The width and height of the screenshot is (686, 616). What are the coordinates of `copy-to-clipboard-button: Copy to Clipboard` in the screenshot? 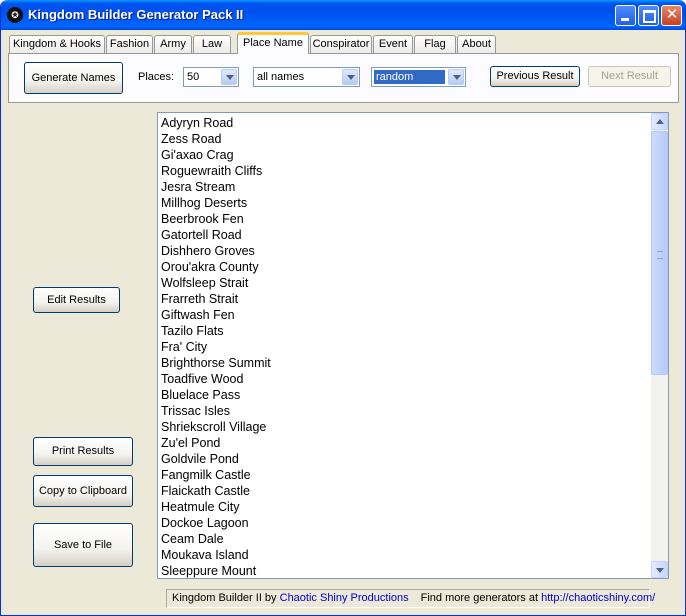 It's located at (83, 491).